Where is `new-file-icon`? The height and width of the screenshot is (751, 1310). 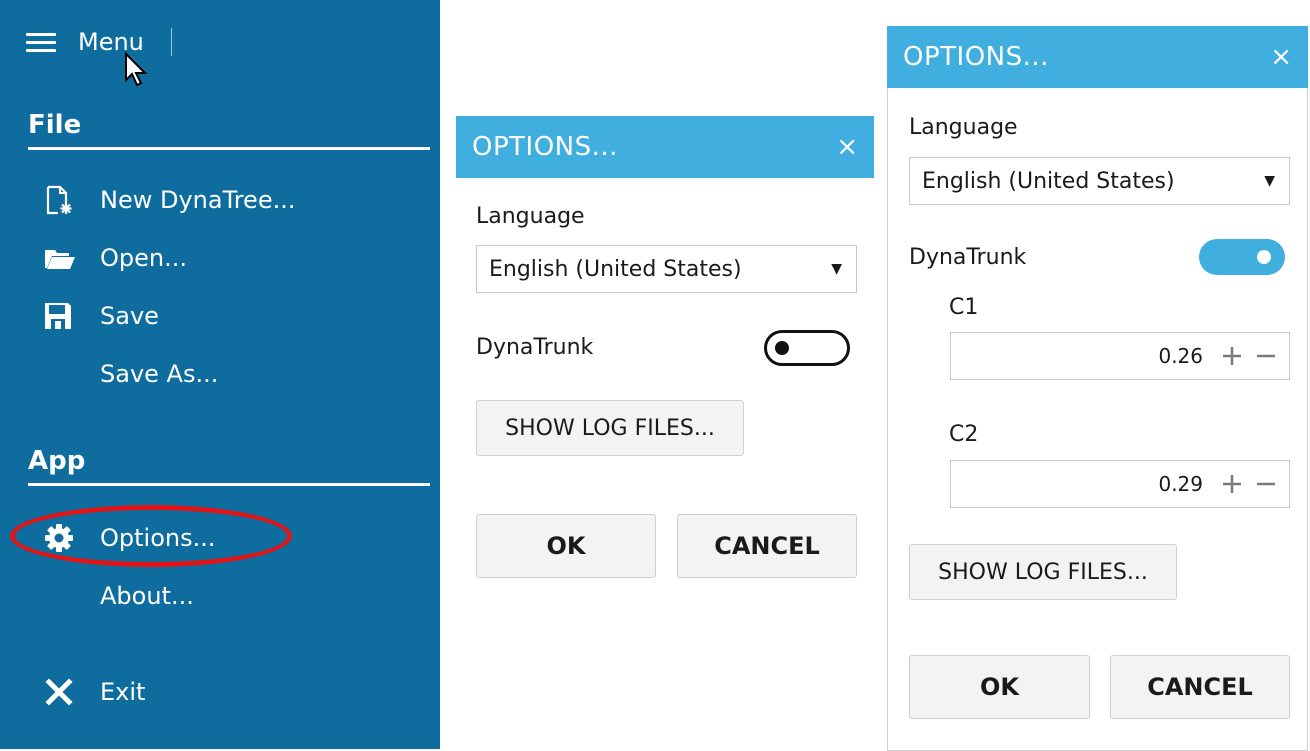 new-file-icon is located at coordinates (65, 200).